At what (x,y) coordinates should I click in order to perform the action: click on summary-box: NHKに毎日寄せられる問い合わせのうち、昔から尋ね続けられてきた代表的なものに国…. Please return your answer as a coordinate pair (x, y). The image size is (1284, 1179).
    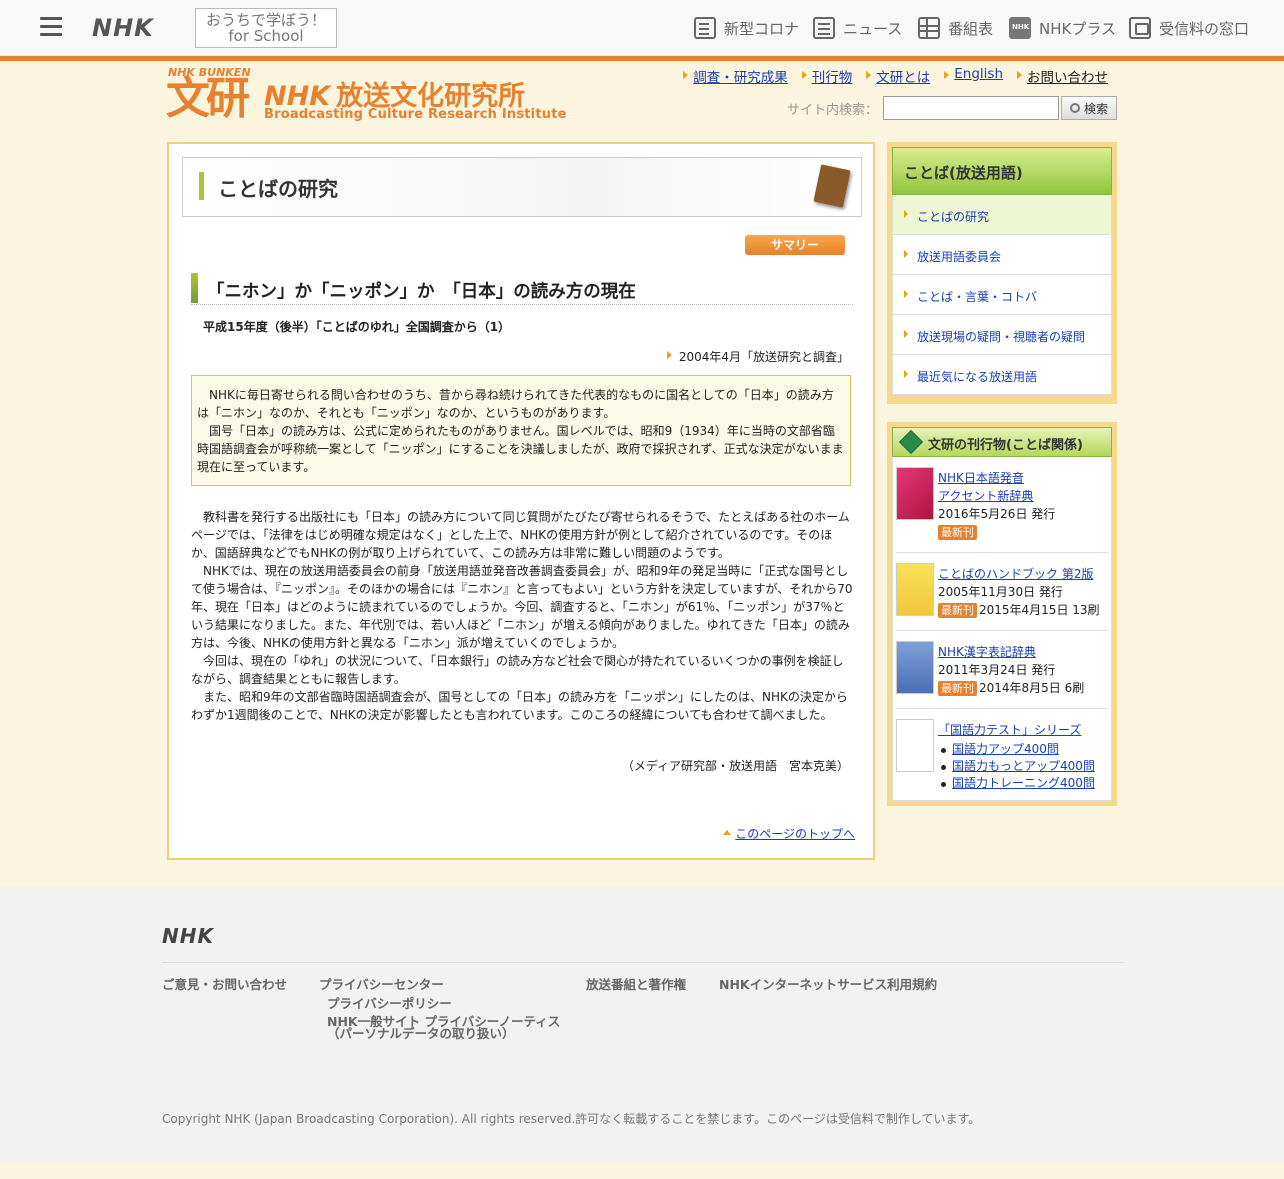
    Looking at the image, I should click on (521, 430).